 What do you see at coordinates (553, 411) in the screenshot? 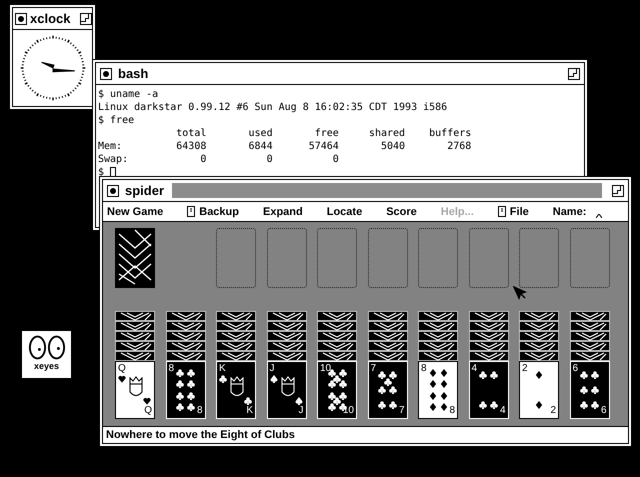
I see `card-rank: 2` at bounding box center [553, 411].